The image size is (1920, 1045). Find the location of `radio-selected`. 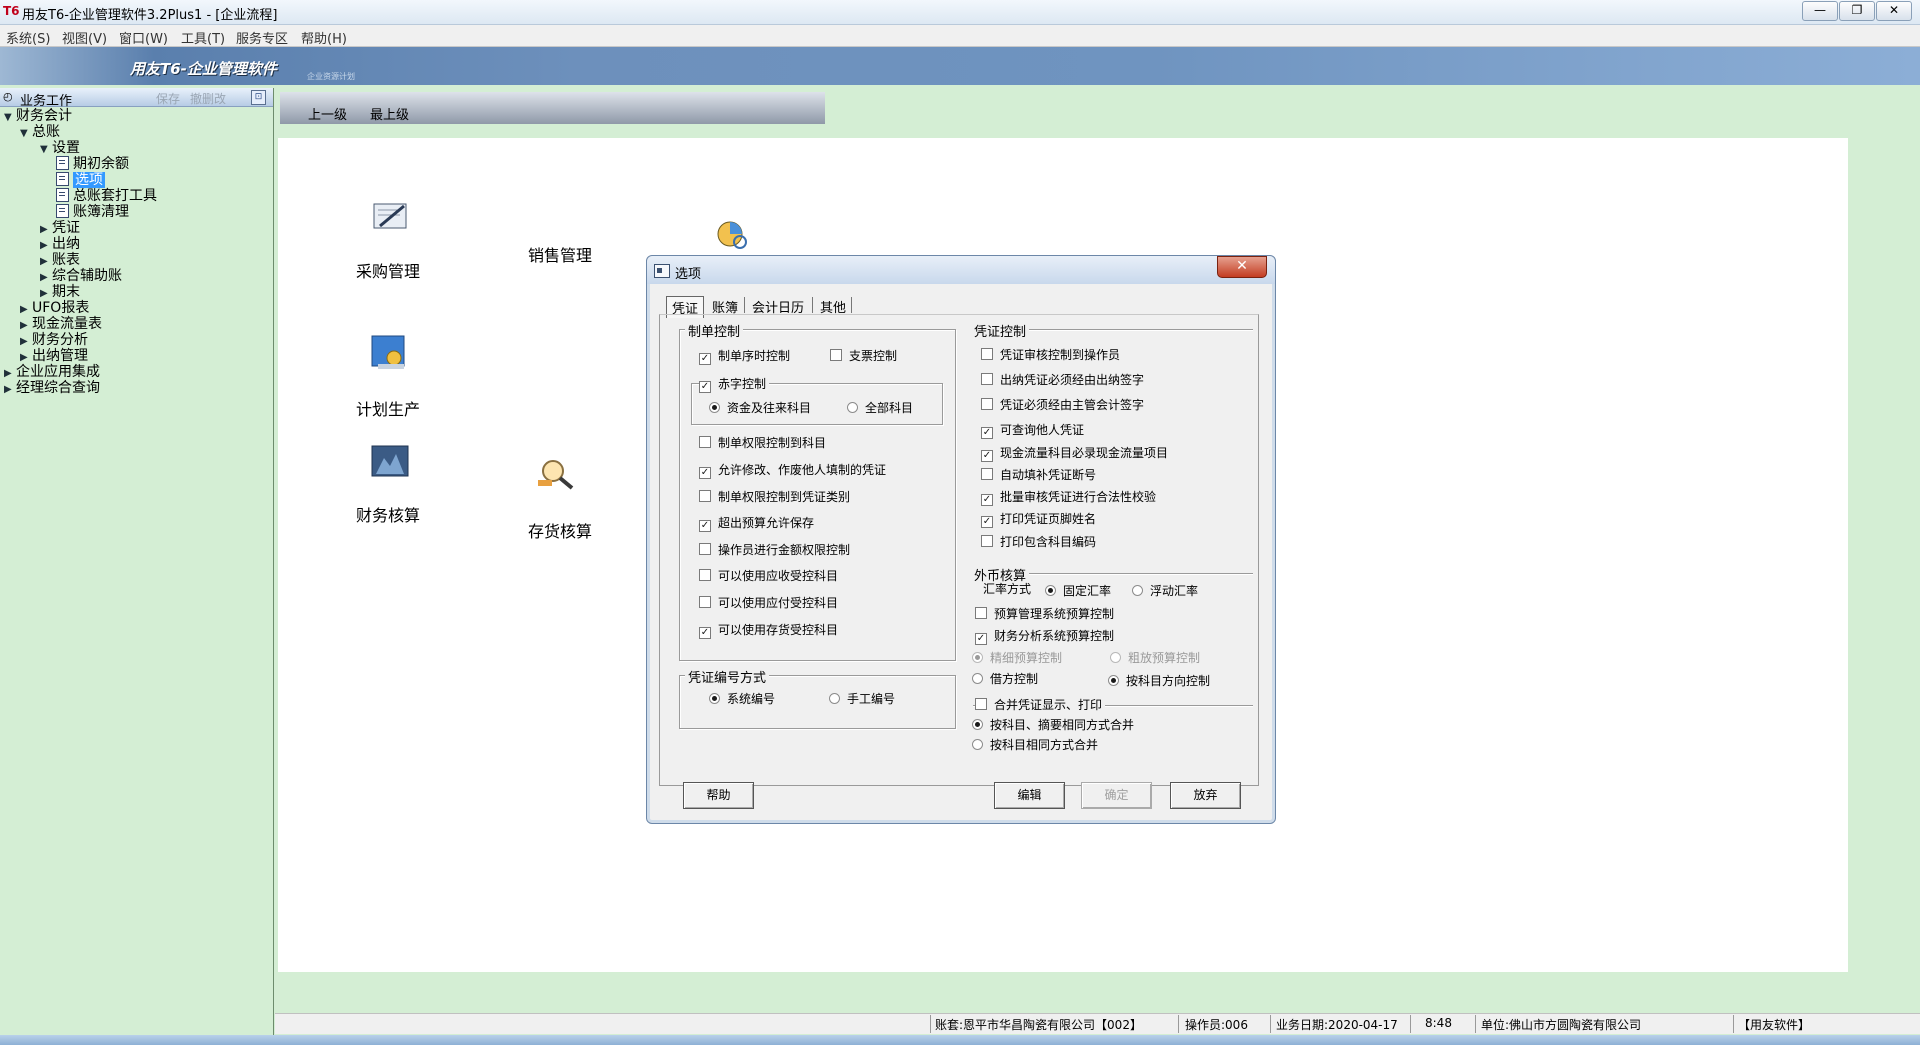

radio-selected is located at coordinates (977, 657).